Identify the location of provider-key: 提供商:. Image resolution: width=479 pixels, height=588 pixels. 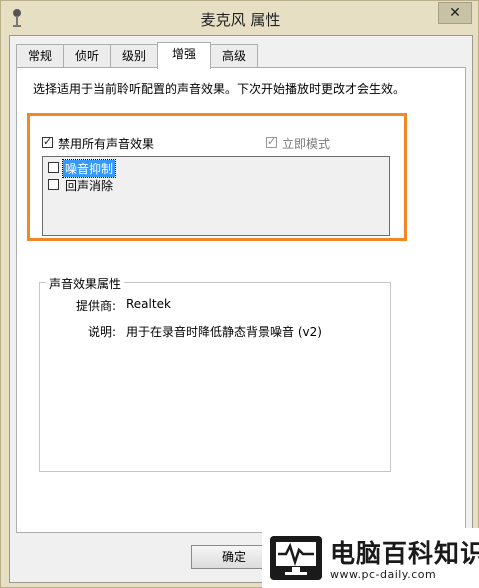
(95, 306).